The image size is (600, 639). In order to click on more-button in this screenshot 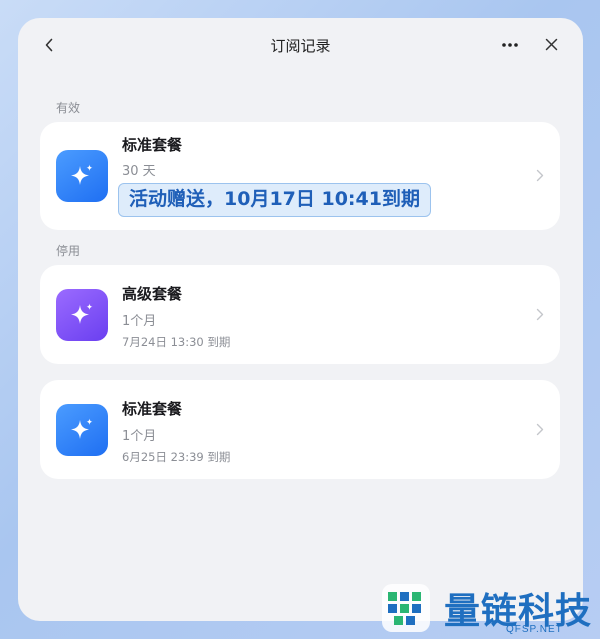, I will do `click(510, 45)`.